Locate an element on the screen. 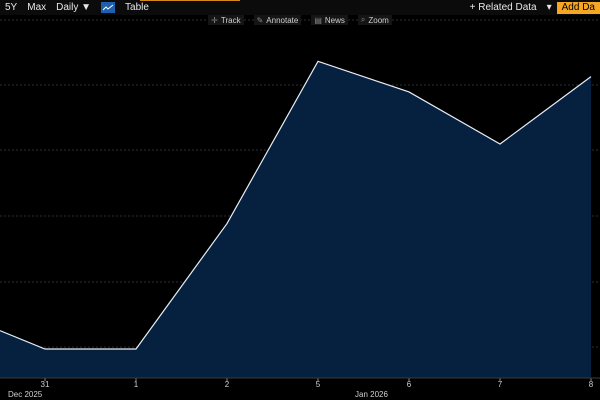  x-tick-label-2: 1 is located at coordinates (136, 384).